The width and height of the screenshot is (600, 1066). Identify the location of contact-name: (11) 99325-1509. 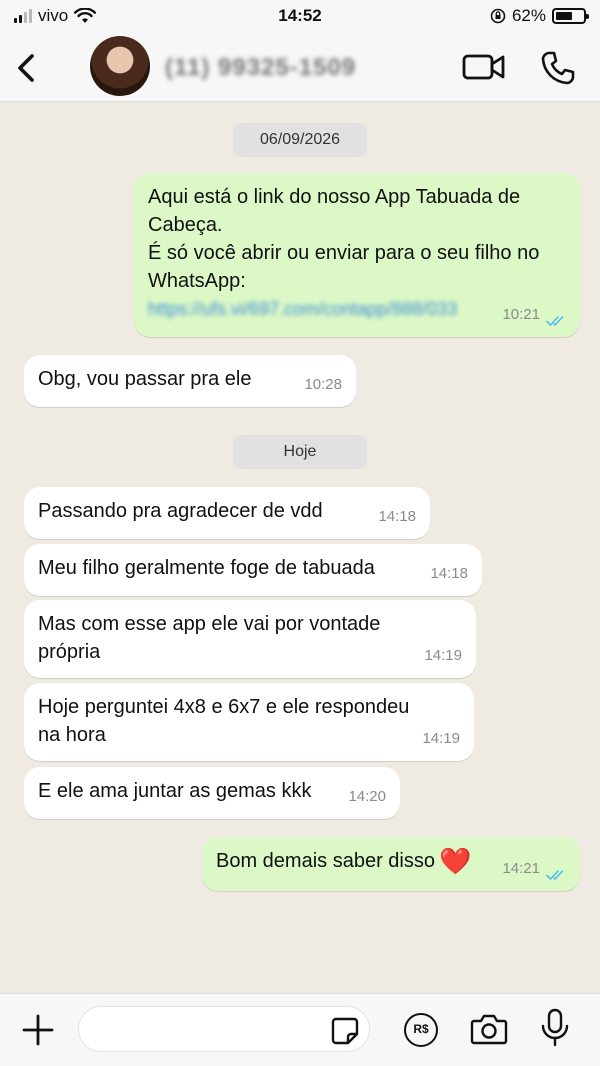
(260, 68).